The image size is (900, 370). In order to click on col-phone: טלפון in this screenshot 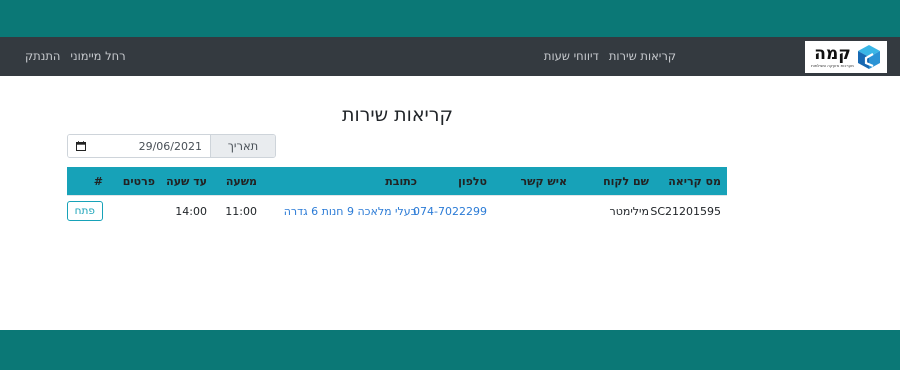, I will do `click(458, 181)`.